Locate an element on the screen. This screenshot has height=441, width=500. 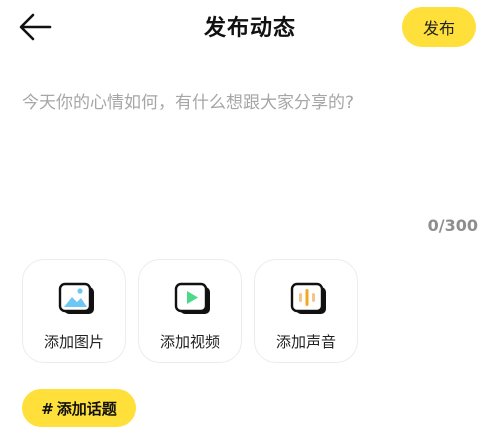
add-topic-button: # 添加话题 is located at coordinates (79, 408).